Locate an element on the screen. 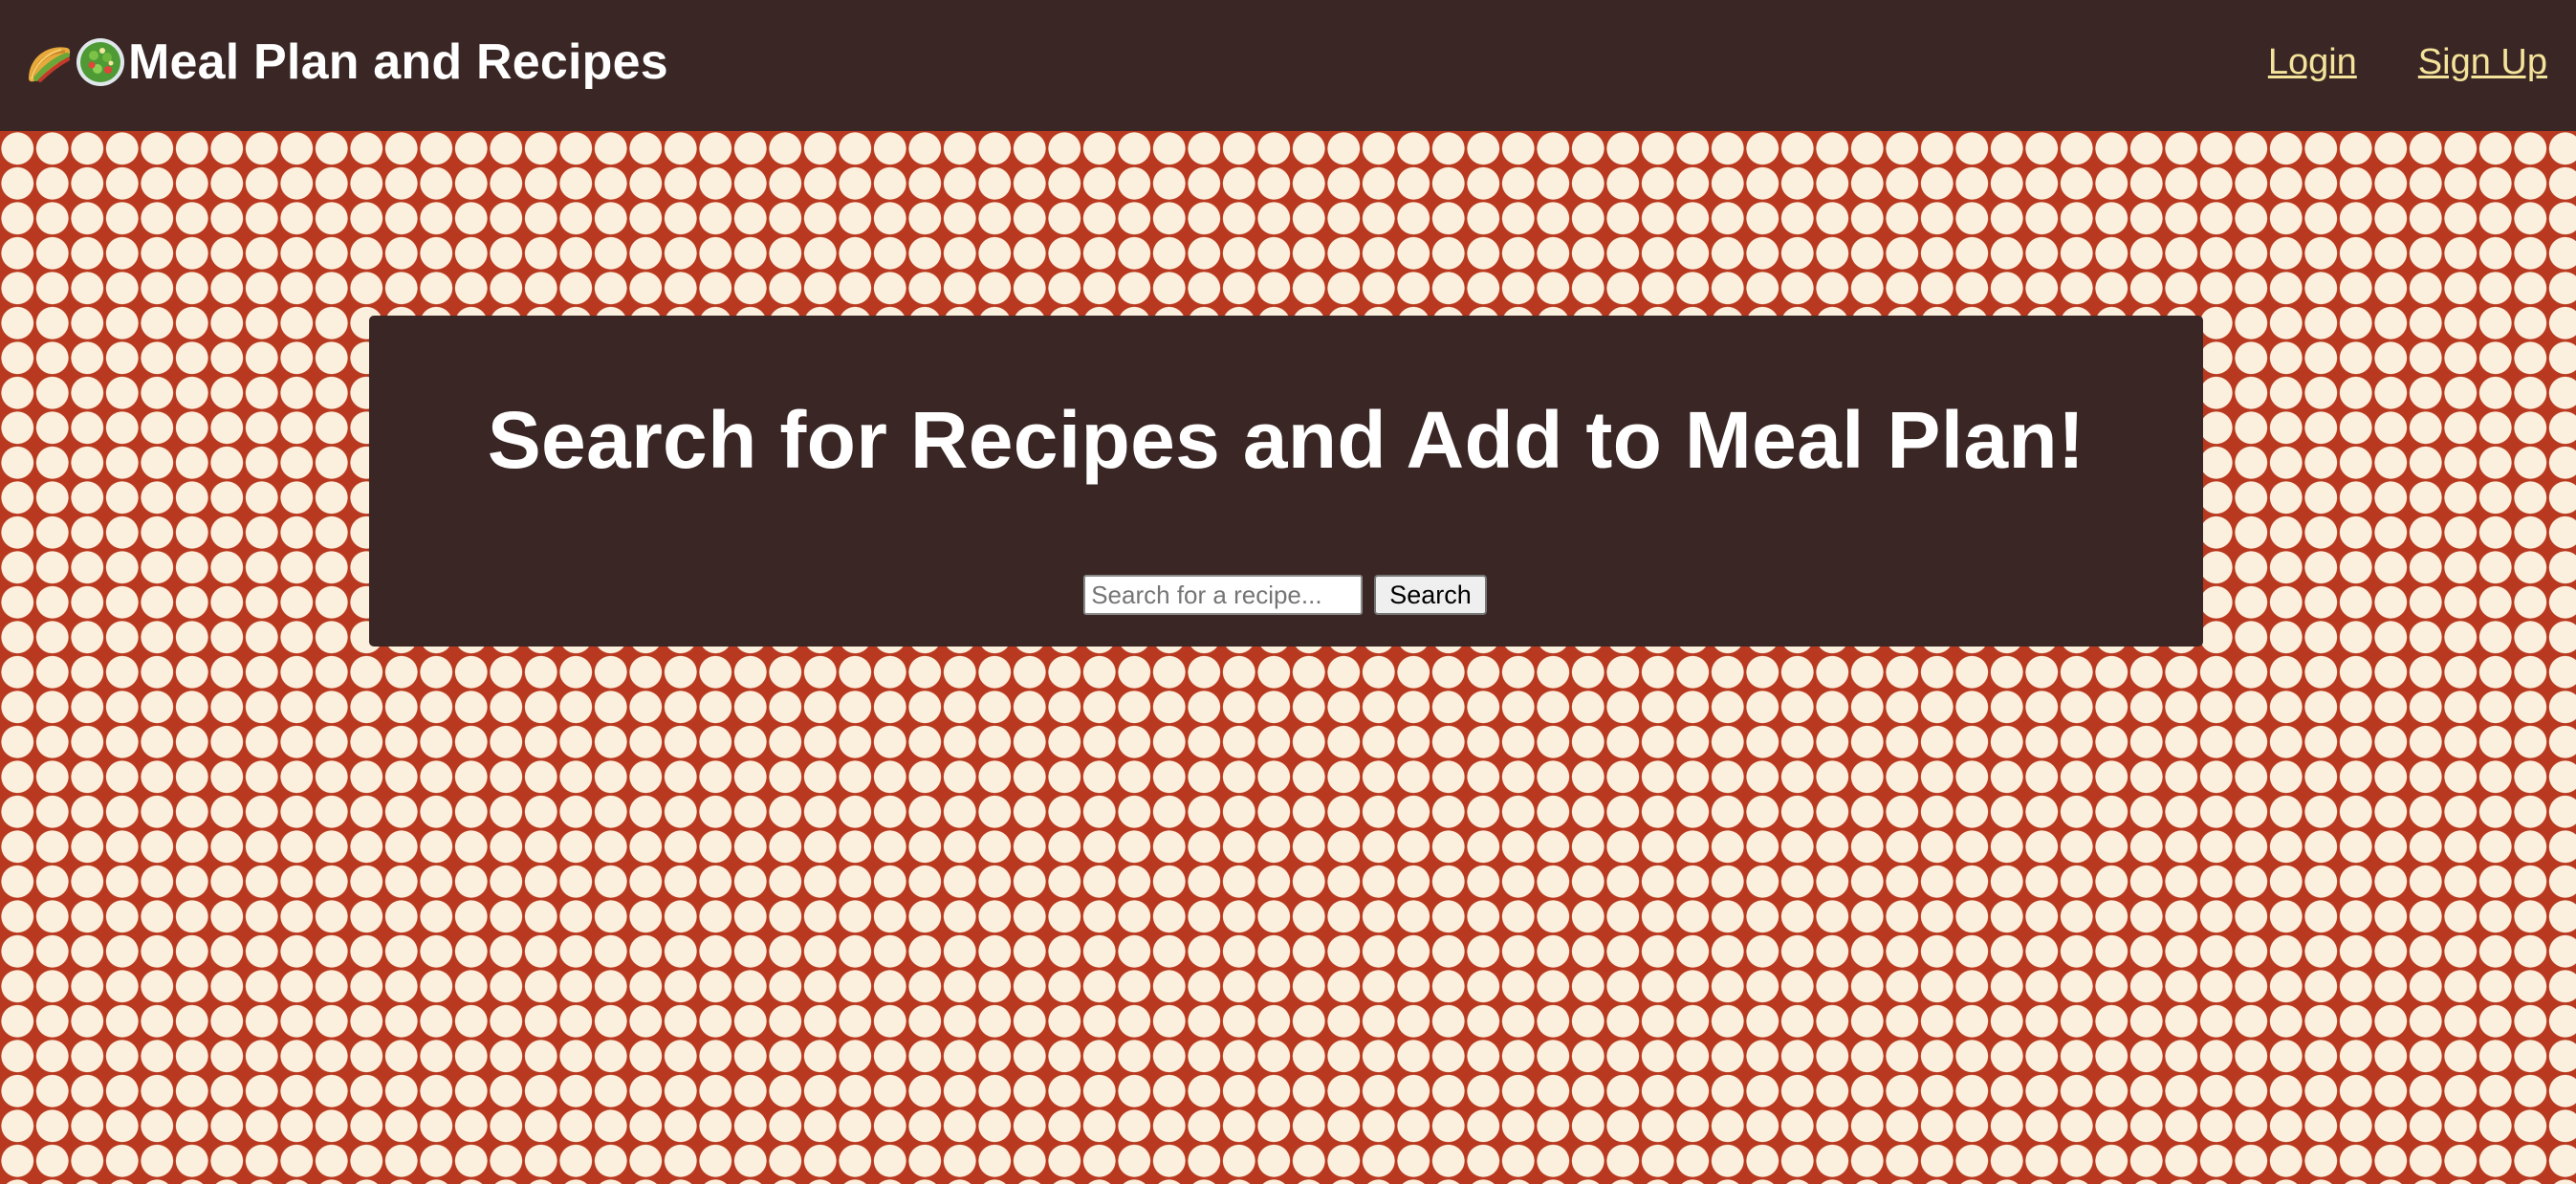 Image resolution: width=2576 pixels, height=1184 pixels. brand-icons is located at coordinates (74, 62).